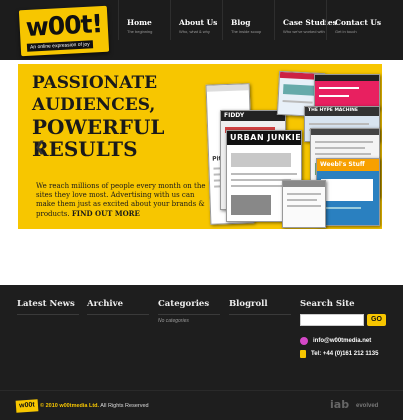 Image resolution: width=403 pixels, height=420 pixels. I want to click on collage-label-urban-junkie: URBAN JUNKIE, so click(266, 137).